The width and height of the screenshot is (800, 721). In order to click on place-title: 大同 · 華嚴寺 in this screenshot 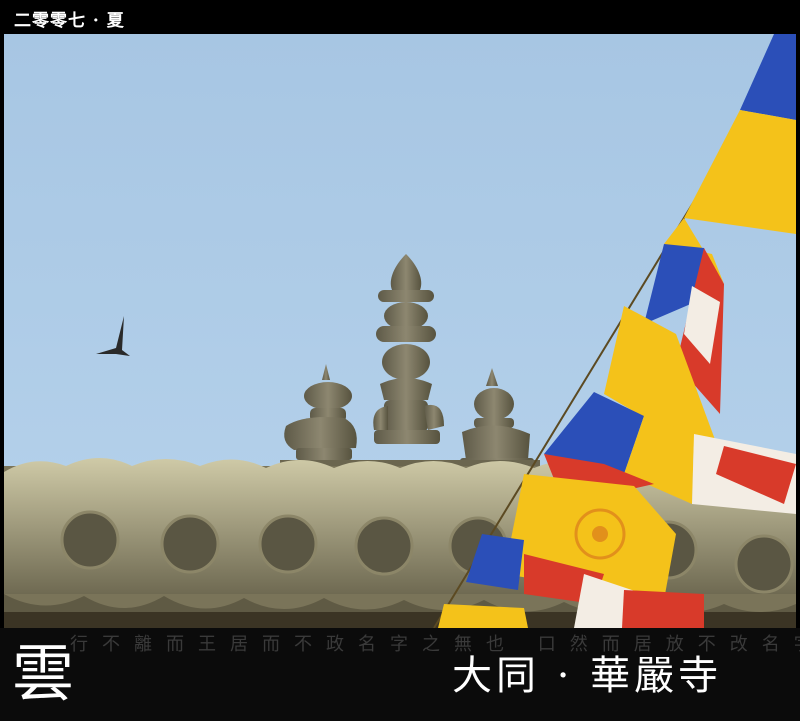, I will do `click(587, 676)`.